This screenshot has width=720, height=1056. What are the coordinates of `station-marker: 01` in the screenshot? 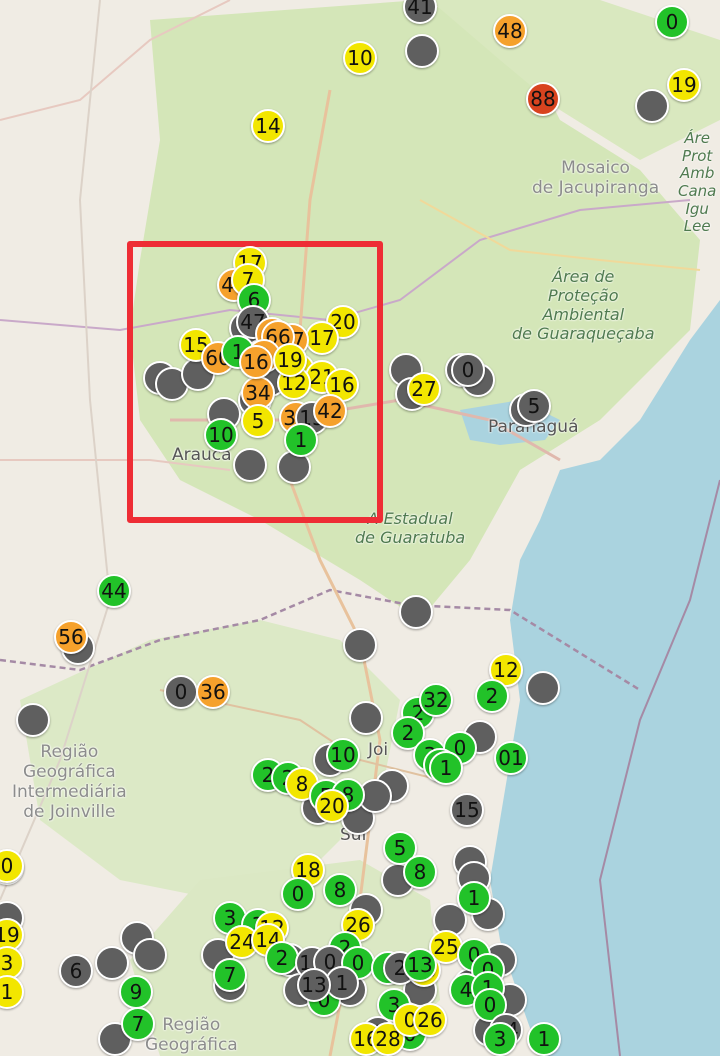 It's located at (511, 758).